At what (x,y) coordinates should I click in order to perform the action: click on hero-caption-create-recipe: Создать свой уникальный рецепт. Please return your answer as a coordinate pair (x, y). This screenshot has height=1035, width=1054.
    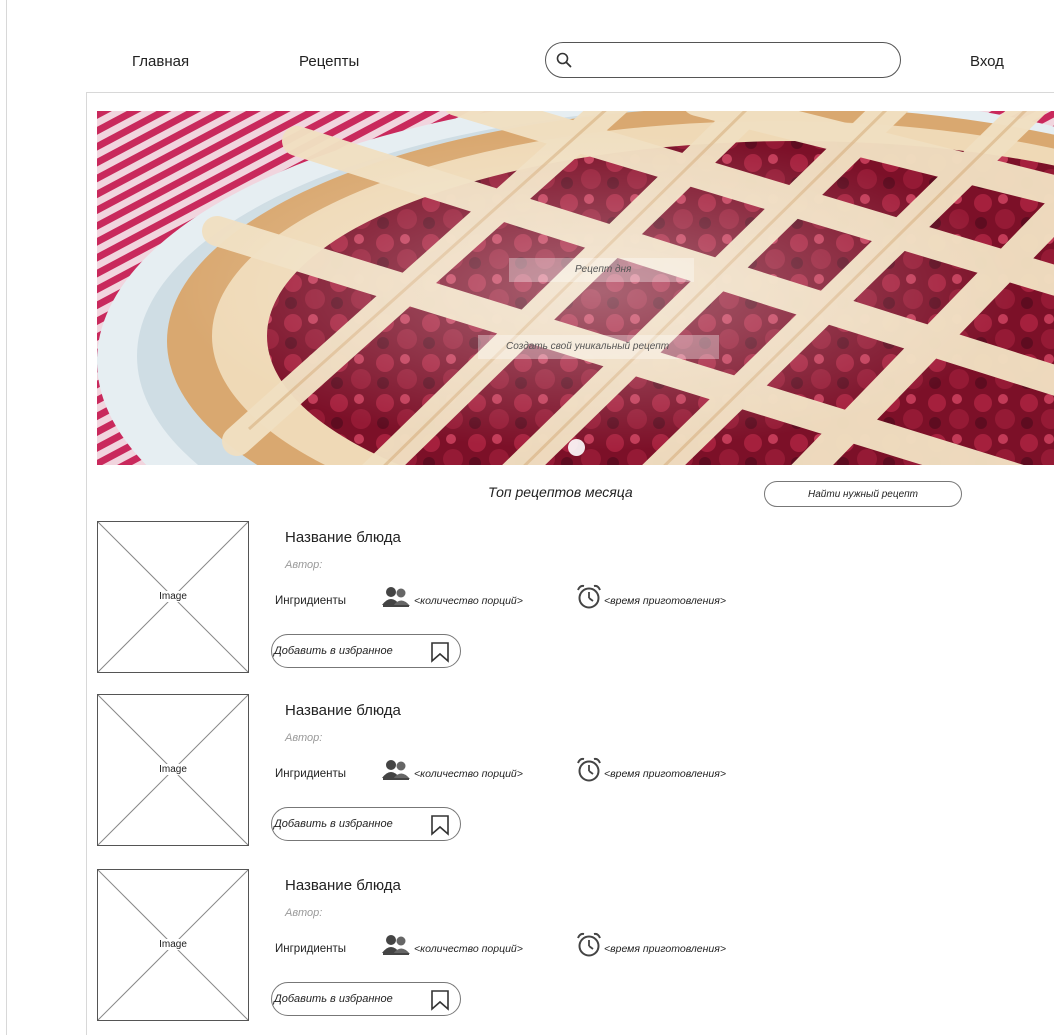
    Looking at the image, I should click on (598, 347).